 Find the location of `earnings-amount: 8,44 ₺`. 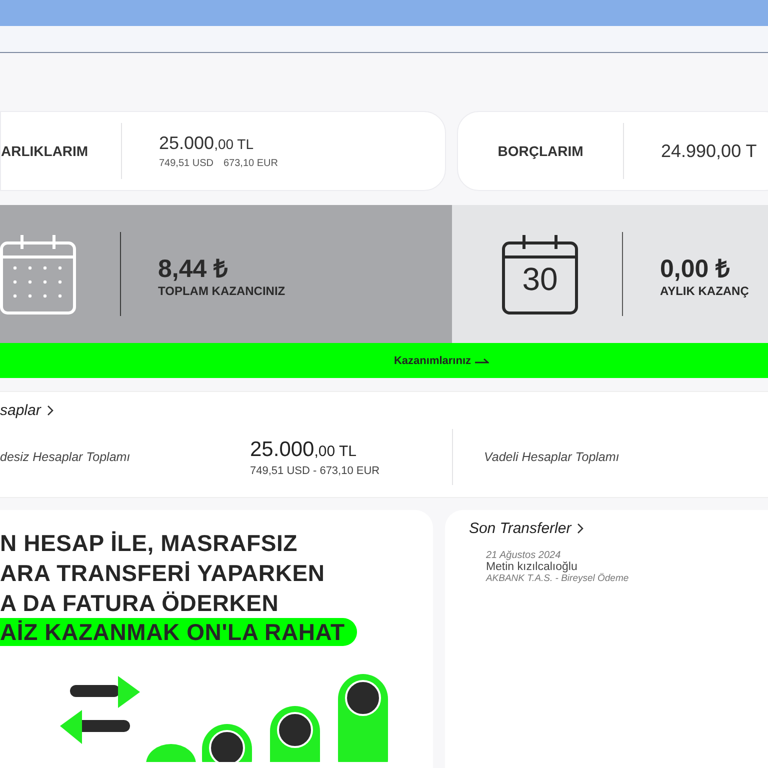

earnings-amount: 8,44 ₺ is located at coordinates (193, 269).